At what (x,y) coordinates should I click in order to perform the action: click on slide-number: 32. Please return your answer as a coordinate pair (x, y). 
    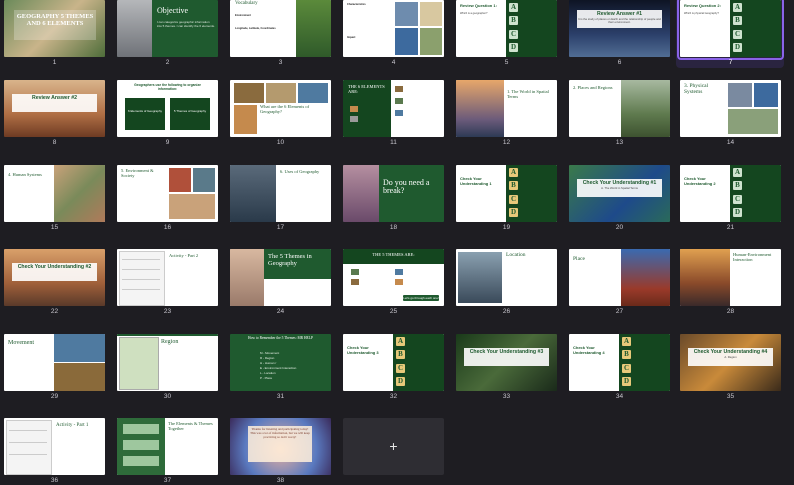
    Looking at the image, I should click on (393, 396).